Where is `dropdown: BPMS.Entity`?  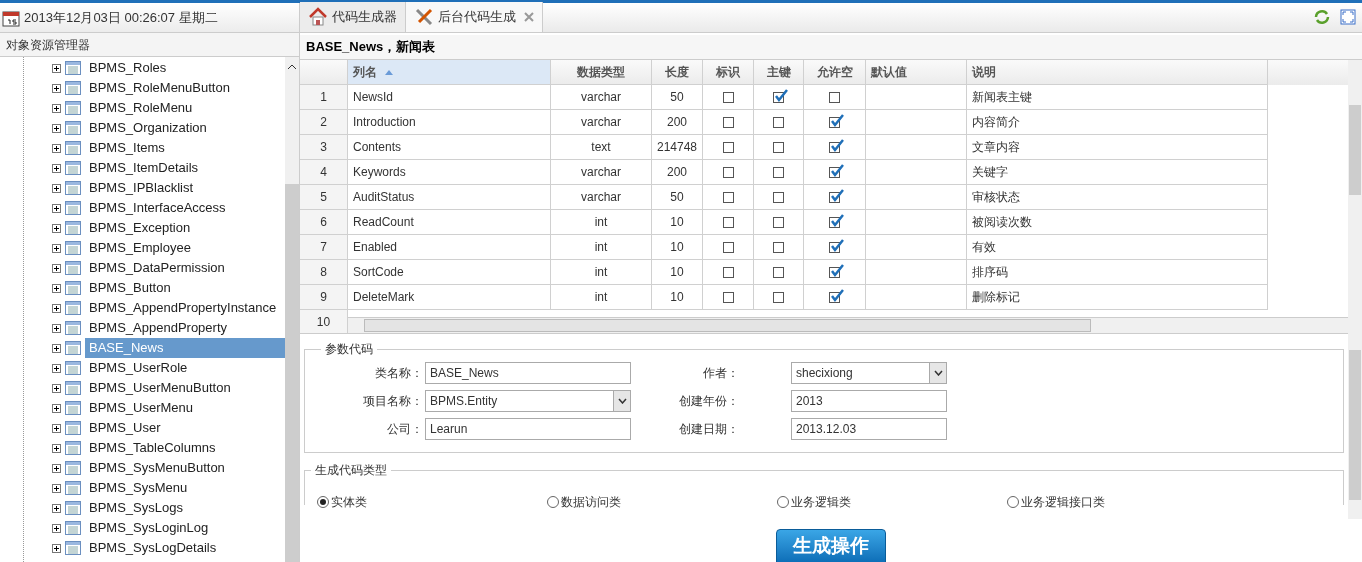
dropdown: BPMS.Entity is located at coordinates (528, 401).